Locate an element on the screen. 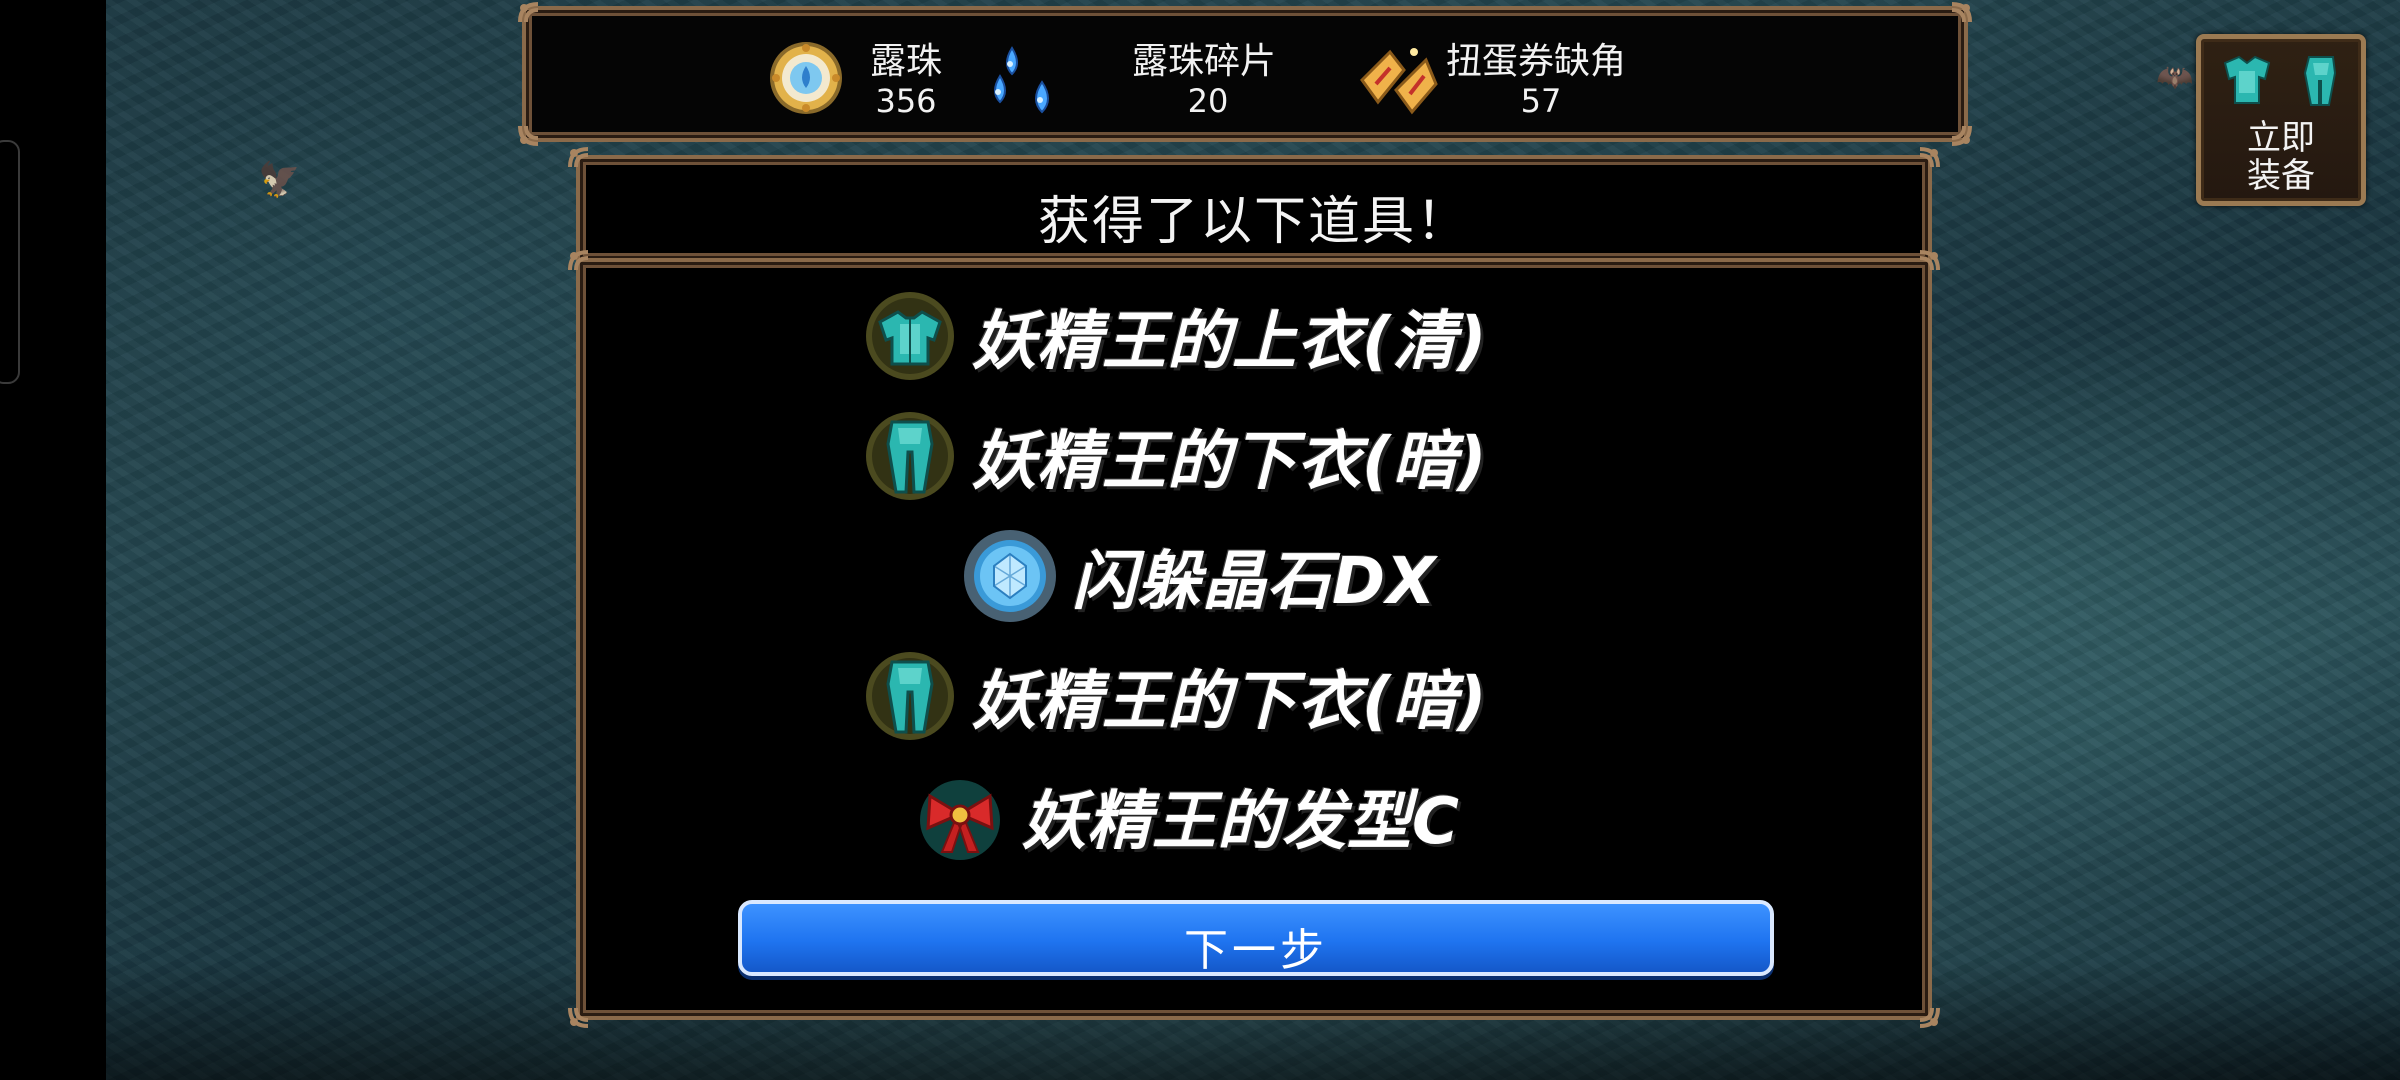  next-step-label: 下一步 is located at coordinates (1256, 950).